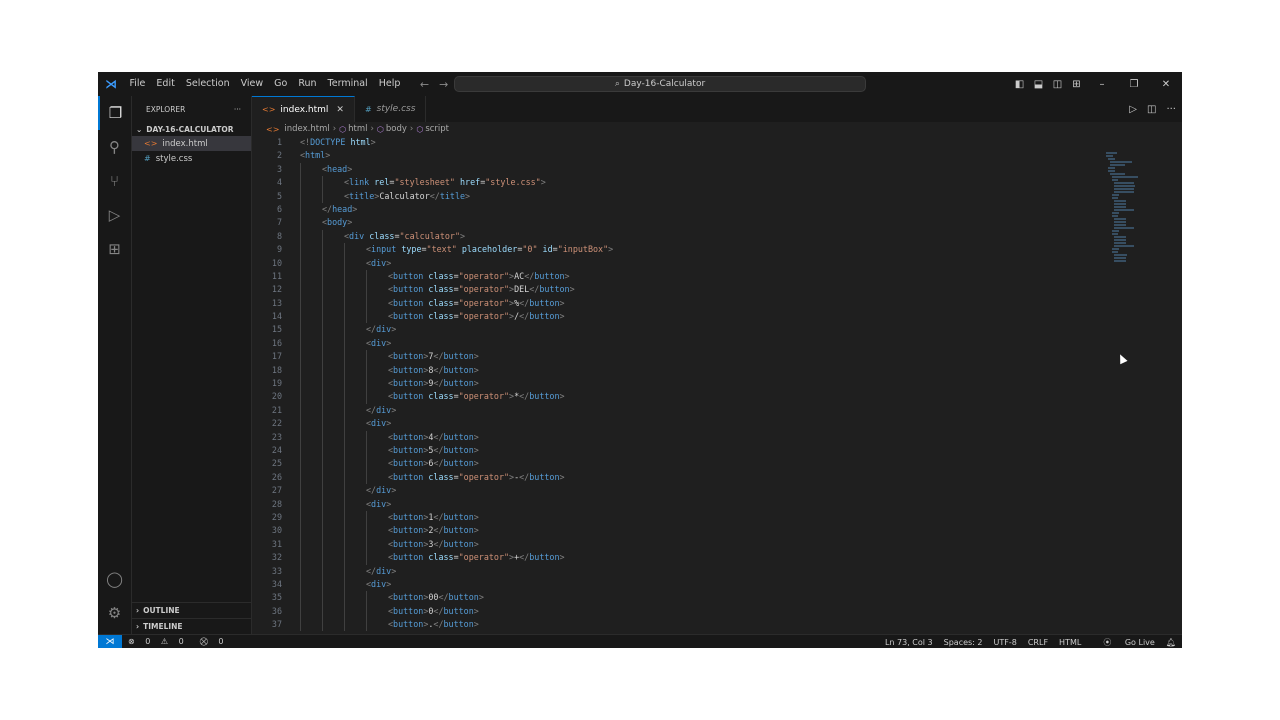 The height and width of the screenshot is (720, 1280). What do you see at coordinates (303, 109) in the screenshot?
I see `tab-index-html: <> index.html ✕` at bounding box center [303, 109].